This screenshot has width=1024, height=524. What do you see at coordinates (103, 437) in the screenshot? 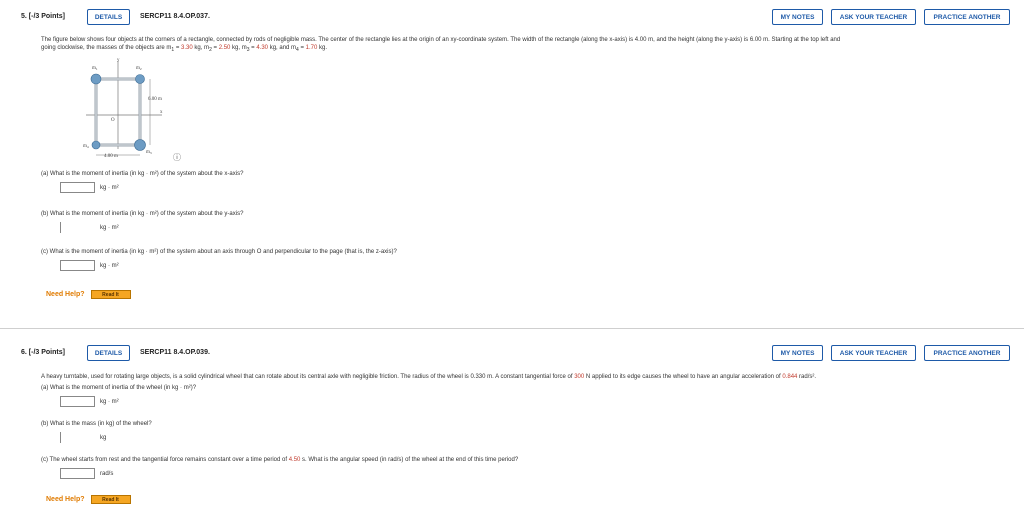
I see `part-b-unit: kg` at bounding box center [103, 437].